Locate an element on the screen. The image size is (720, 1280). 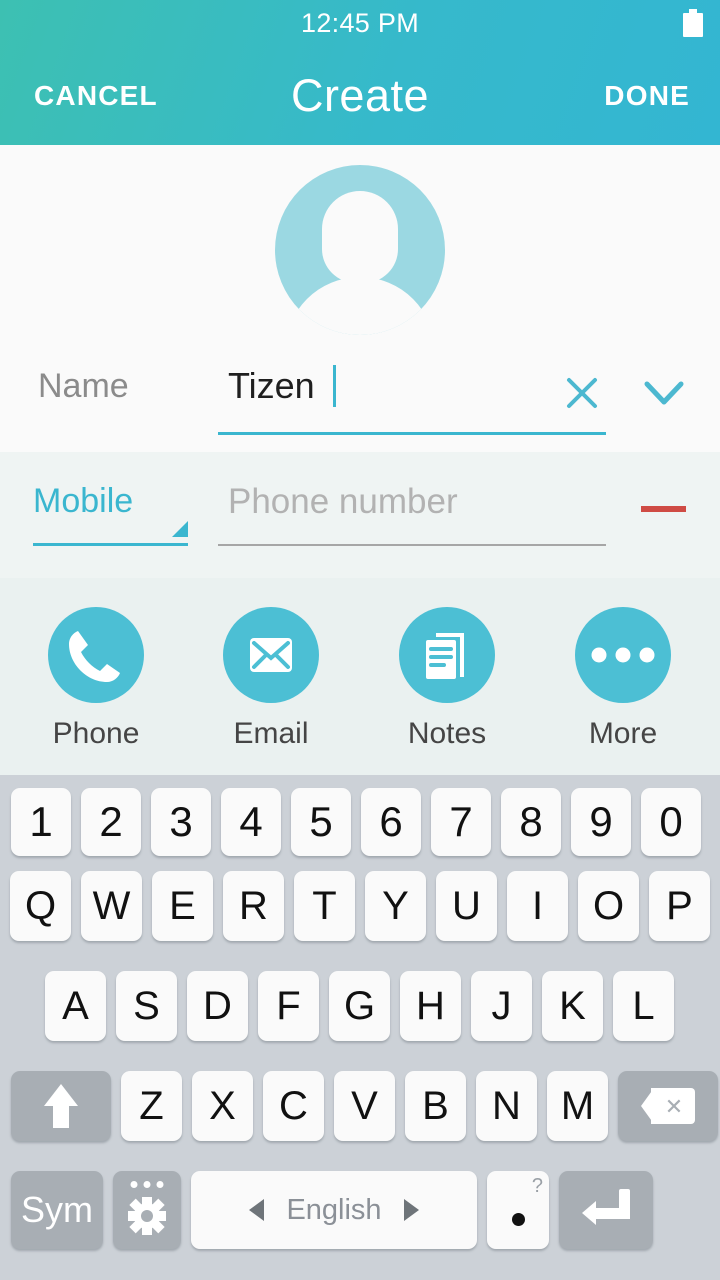
key-6: 6 is located at coordinates (391, 822).